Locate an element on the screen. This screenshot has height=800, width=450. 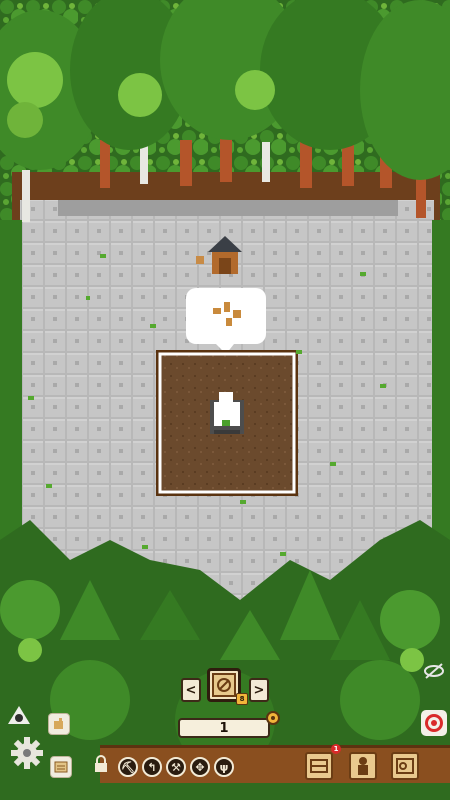
hammer-tool-button: ⚒ is located at coordinates (176, 767).